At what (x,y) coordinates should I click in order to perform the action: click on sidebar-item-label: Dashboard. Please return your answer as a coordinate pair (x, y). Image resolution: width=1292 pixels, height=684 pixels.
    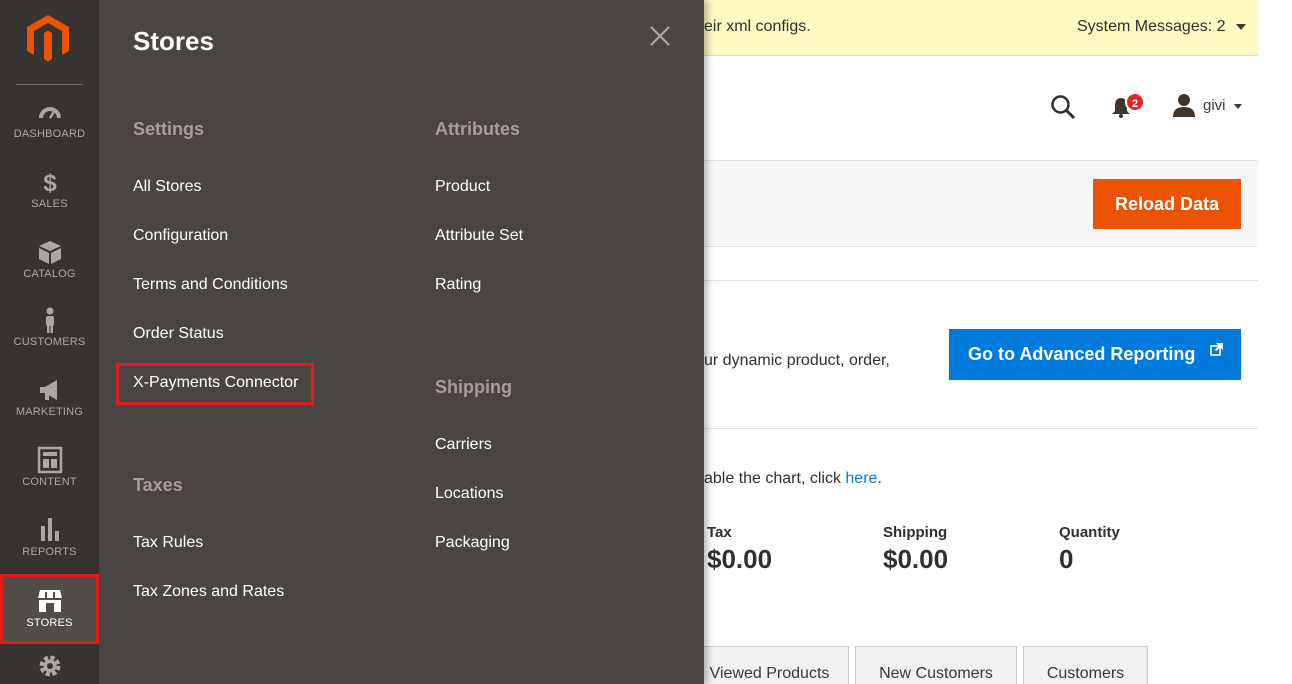
    Looking at the image, I should click on (49, 134).